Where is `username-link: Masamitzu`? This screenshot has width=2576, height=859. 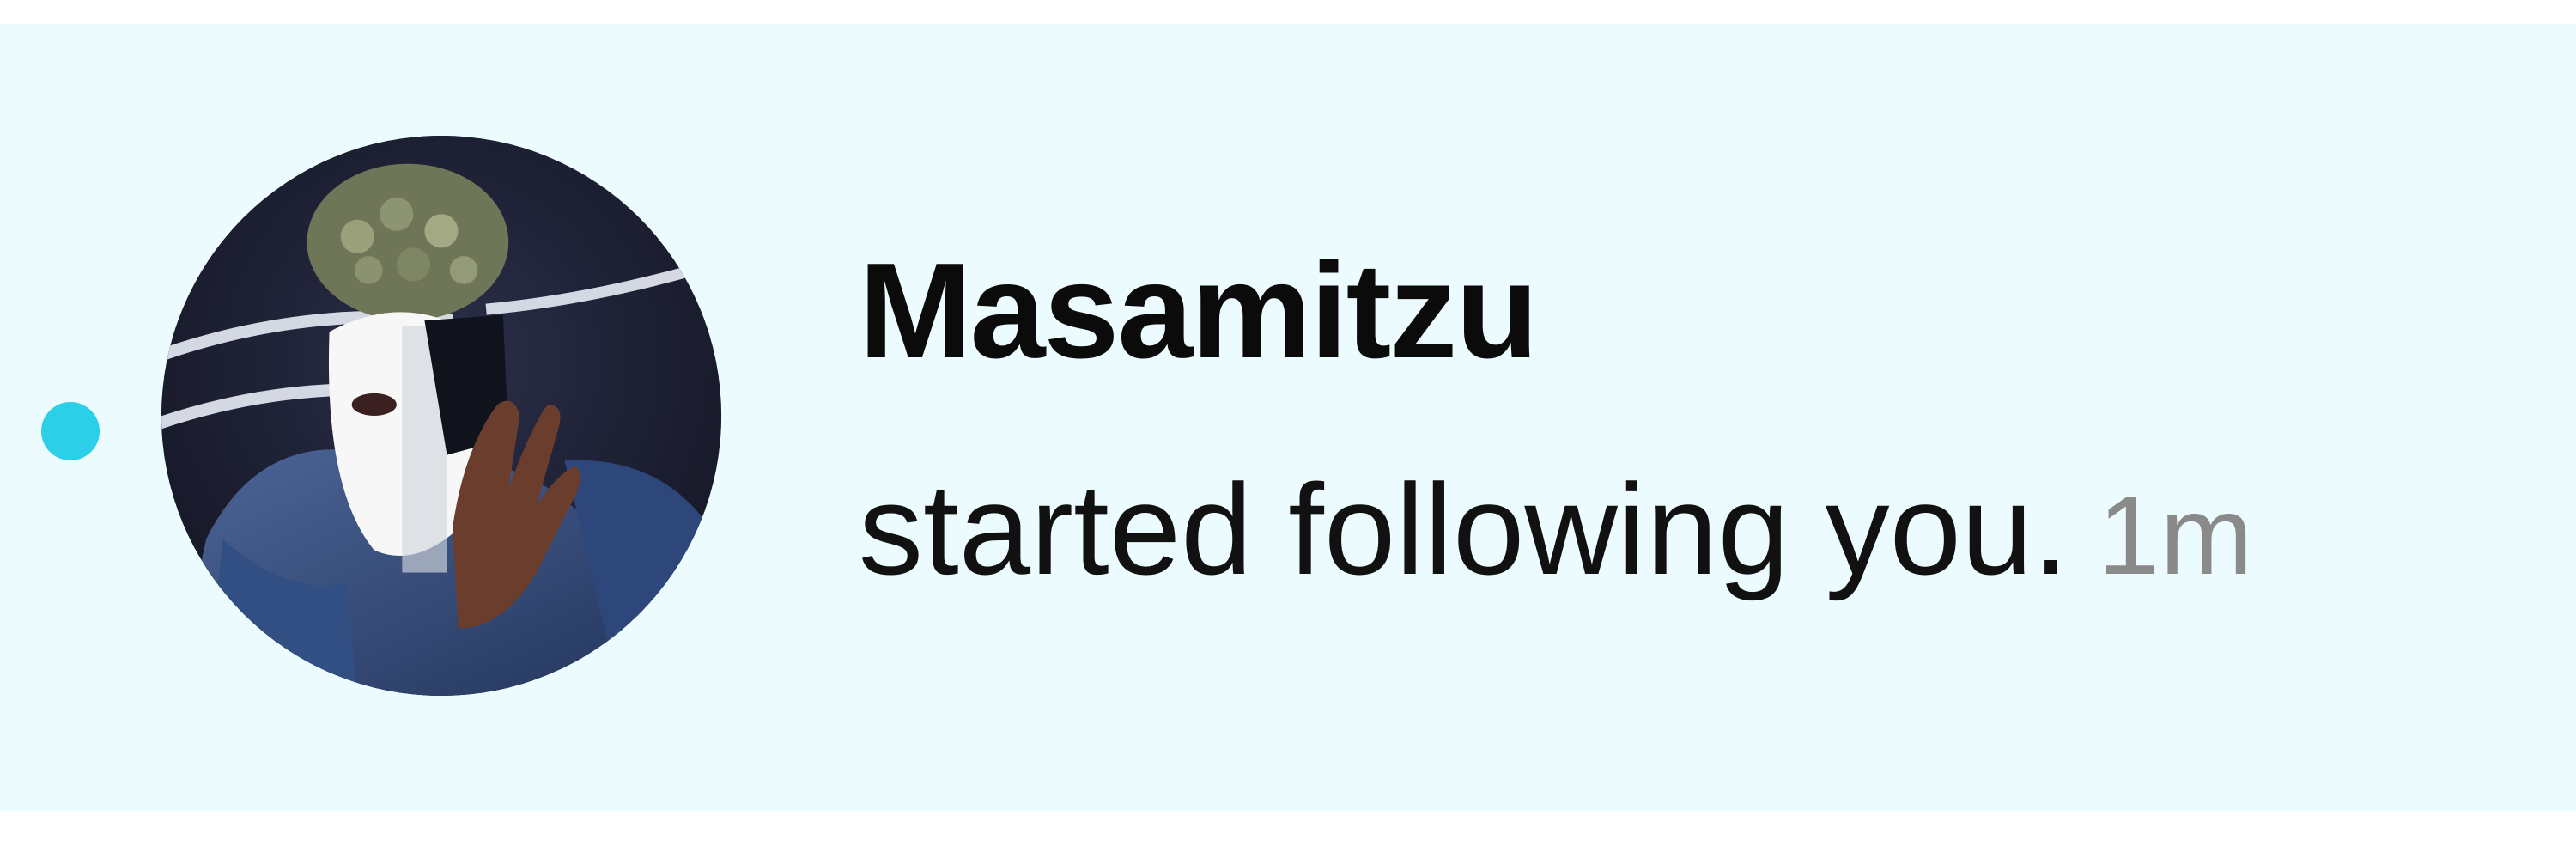
username-link: Masamitzu is located at coordinates (1696, 311).